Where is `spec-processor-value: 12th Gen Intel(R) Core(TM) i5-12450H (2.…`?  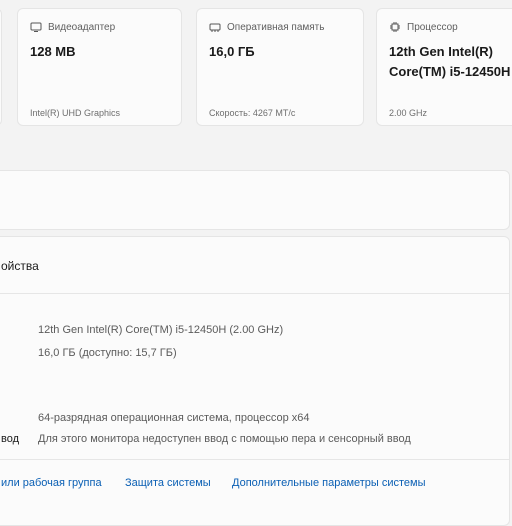
spec-processor-value: 12th Gen Intel(R) Core(TM) i5-12450H (2.… is located at coordinates (161, 330).